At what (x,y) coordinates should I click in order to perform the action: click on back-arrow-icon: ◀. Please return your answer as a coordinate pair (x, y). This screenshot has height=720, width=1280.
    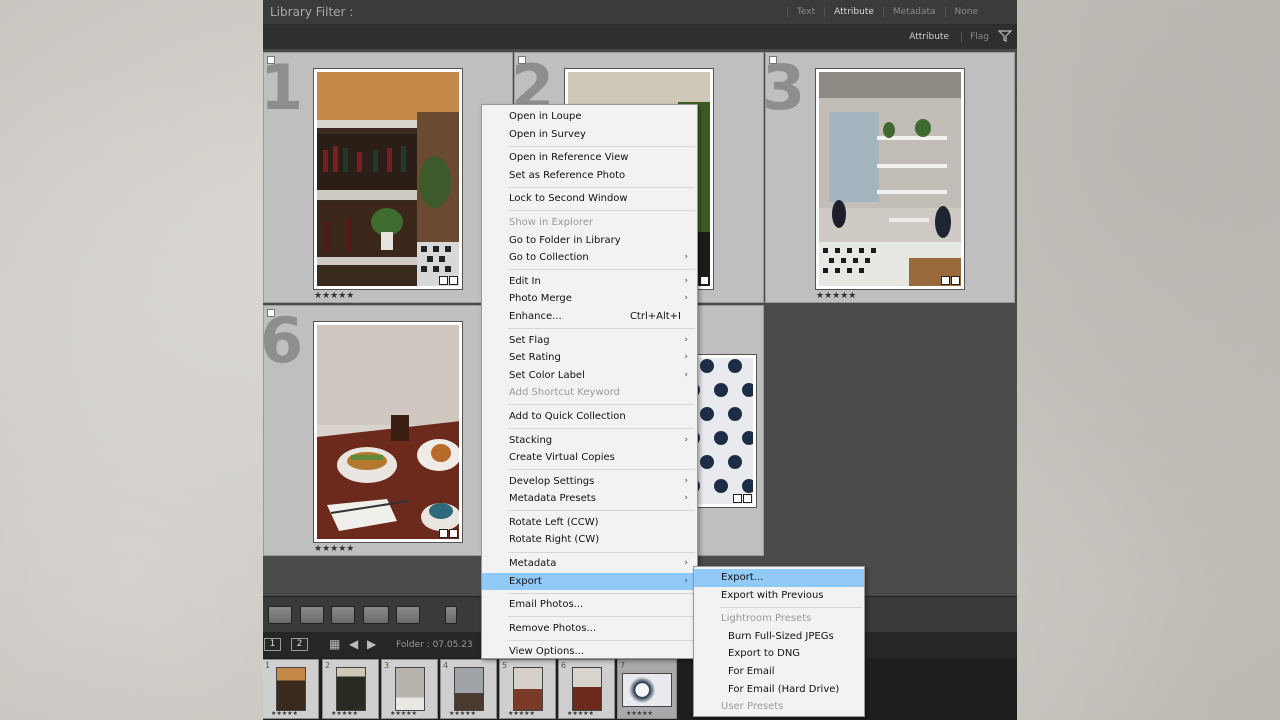
    Looking at the image, I should click on (353, 644).